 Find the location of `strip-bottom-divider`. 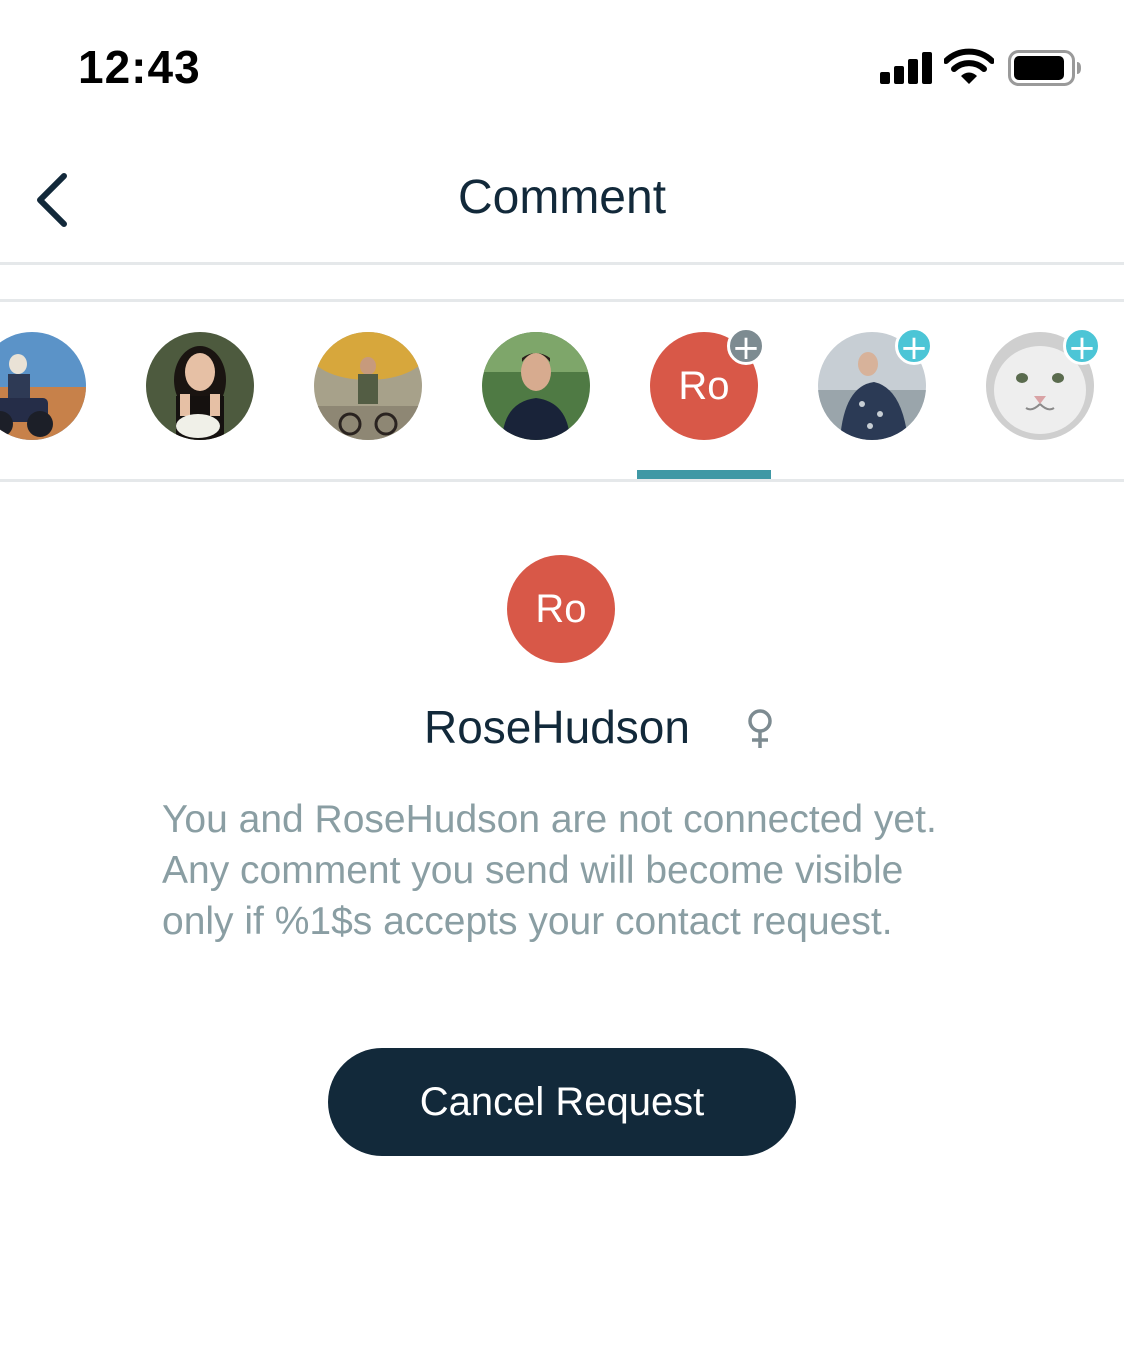

strip-bottom-divider is located at coordinates (562, 480).